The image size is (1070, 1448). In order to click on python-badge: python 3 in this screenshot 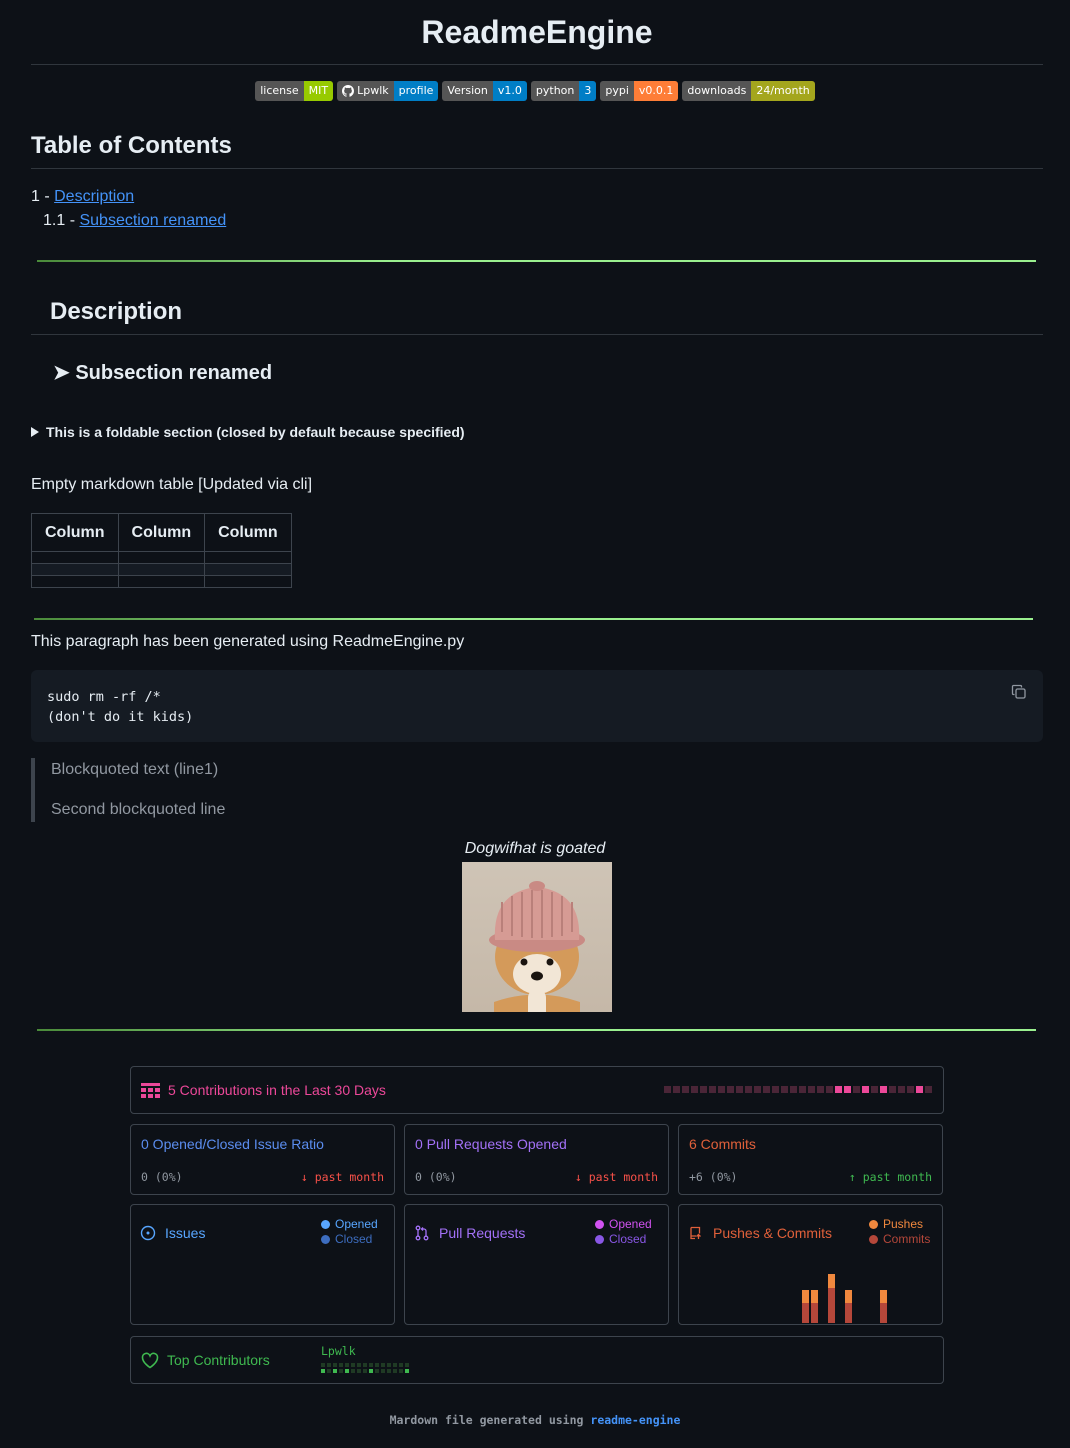, I will do `click(563, 91)`.